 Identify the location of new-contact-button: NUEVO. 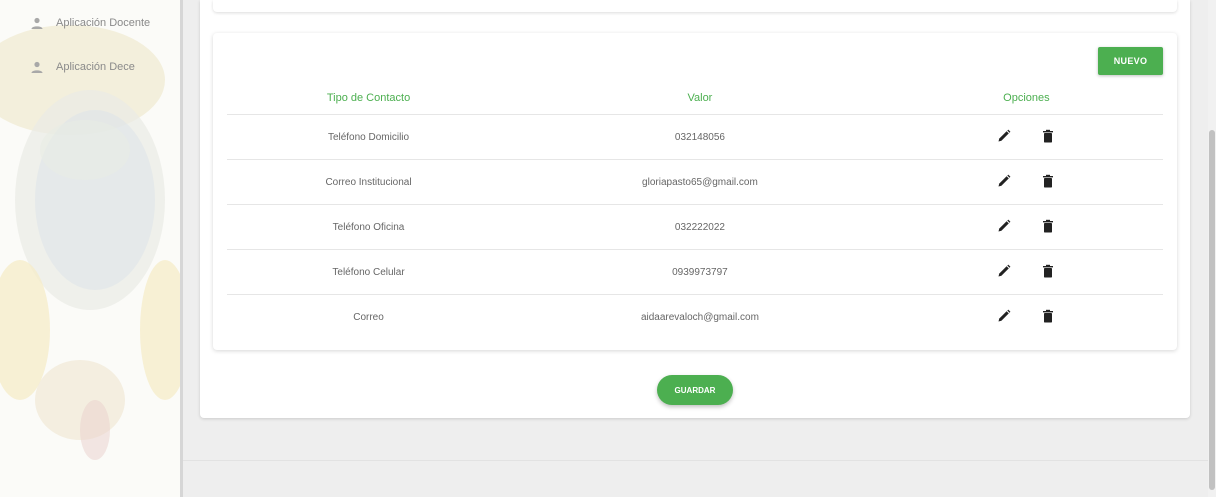
(1130, 61).